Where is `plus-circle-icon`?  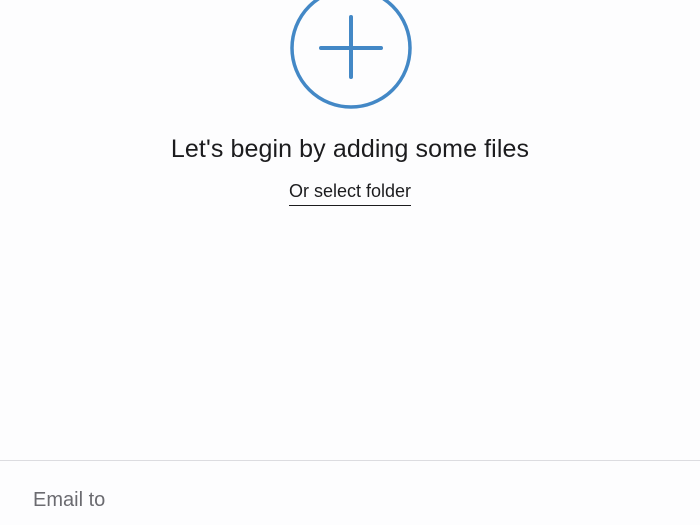
plus-circle-icon is located at coordinates (351, 54).